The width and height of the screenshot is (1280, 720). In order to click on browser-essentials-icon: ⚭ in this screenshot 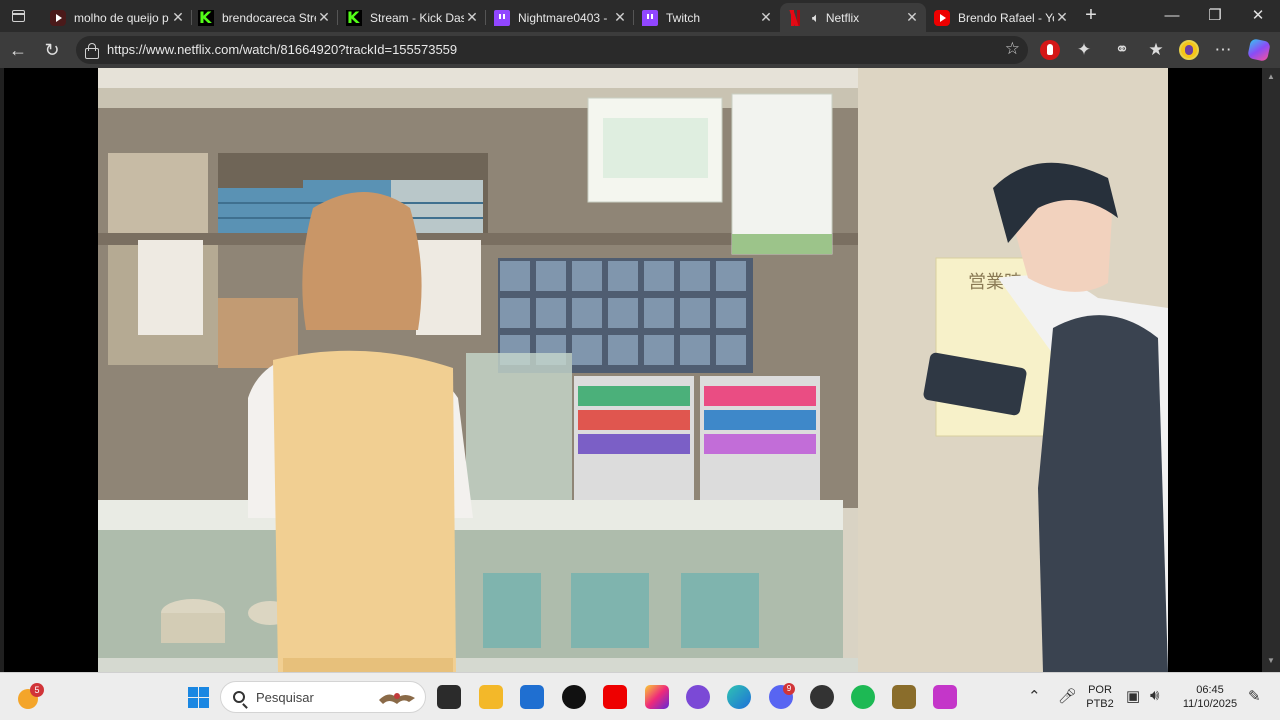, I will do `click(1122, 50)`.